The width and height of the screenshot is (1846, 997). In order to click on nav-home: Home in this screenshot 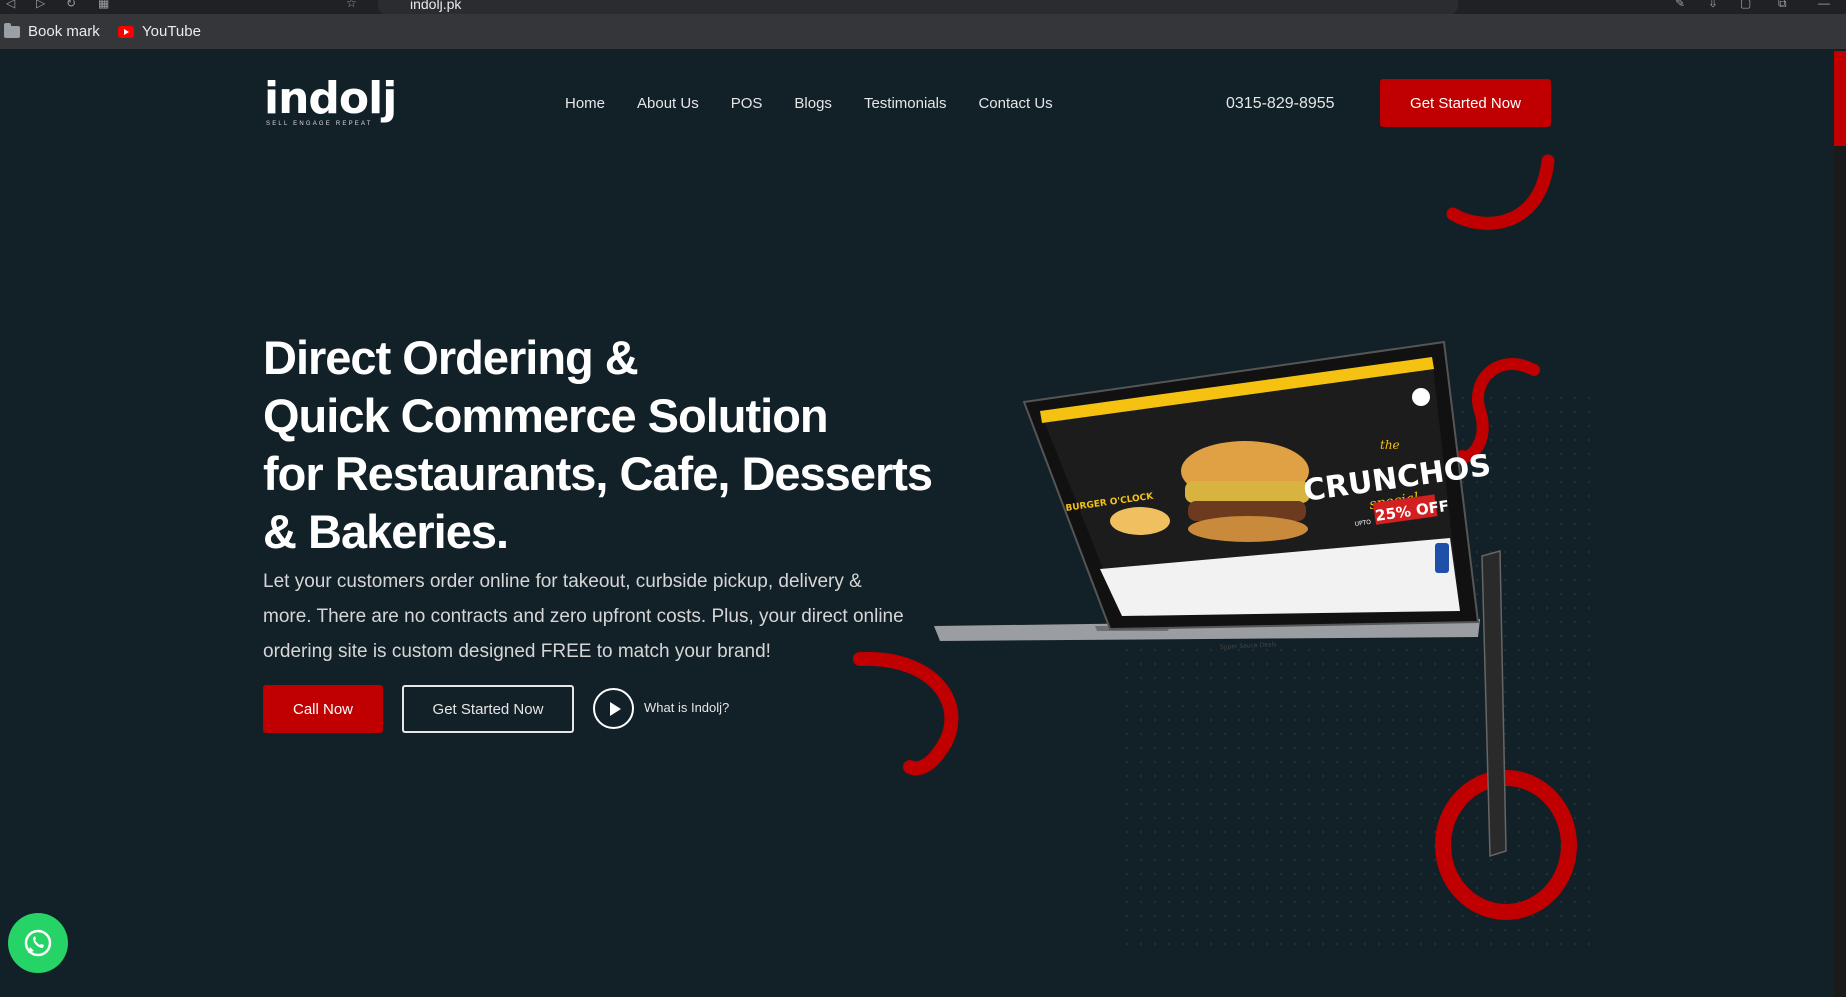, I will do `click(585, 103)`.